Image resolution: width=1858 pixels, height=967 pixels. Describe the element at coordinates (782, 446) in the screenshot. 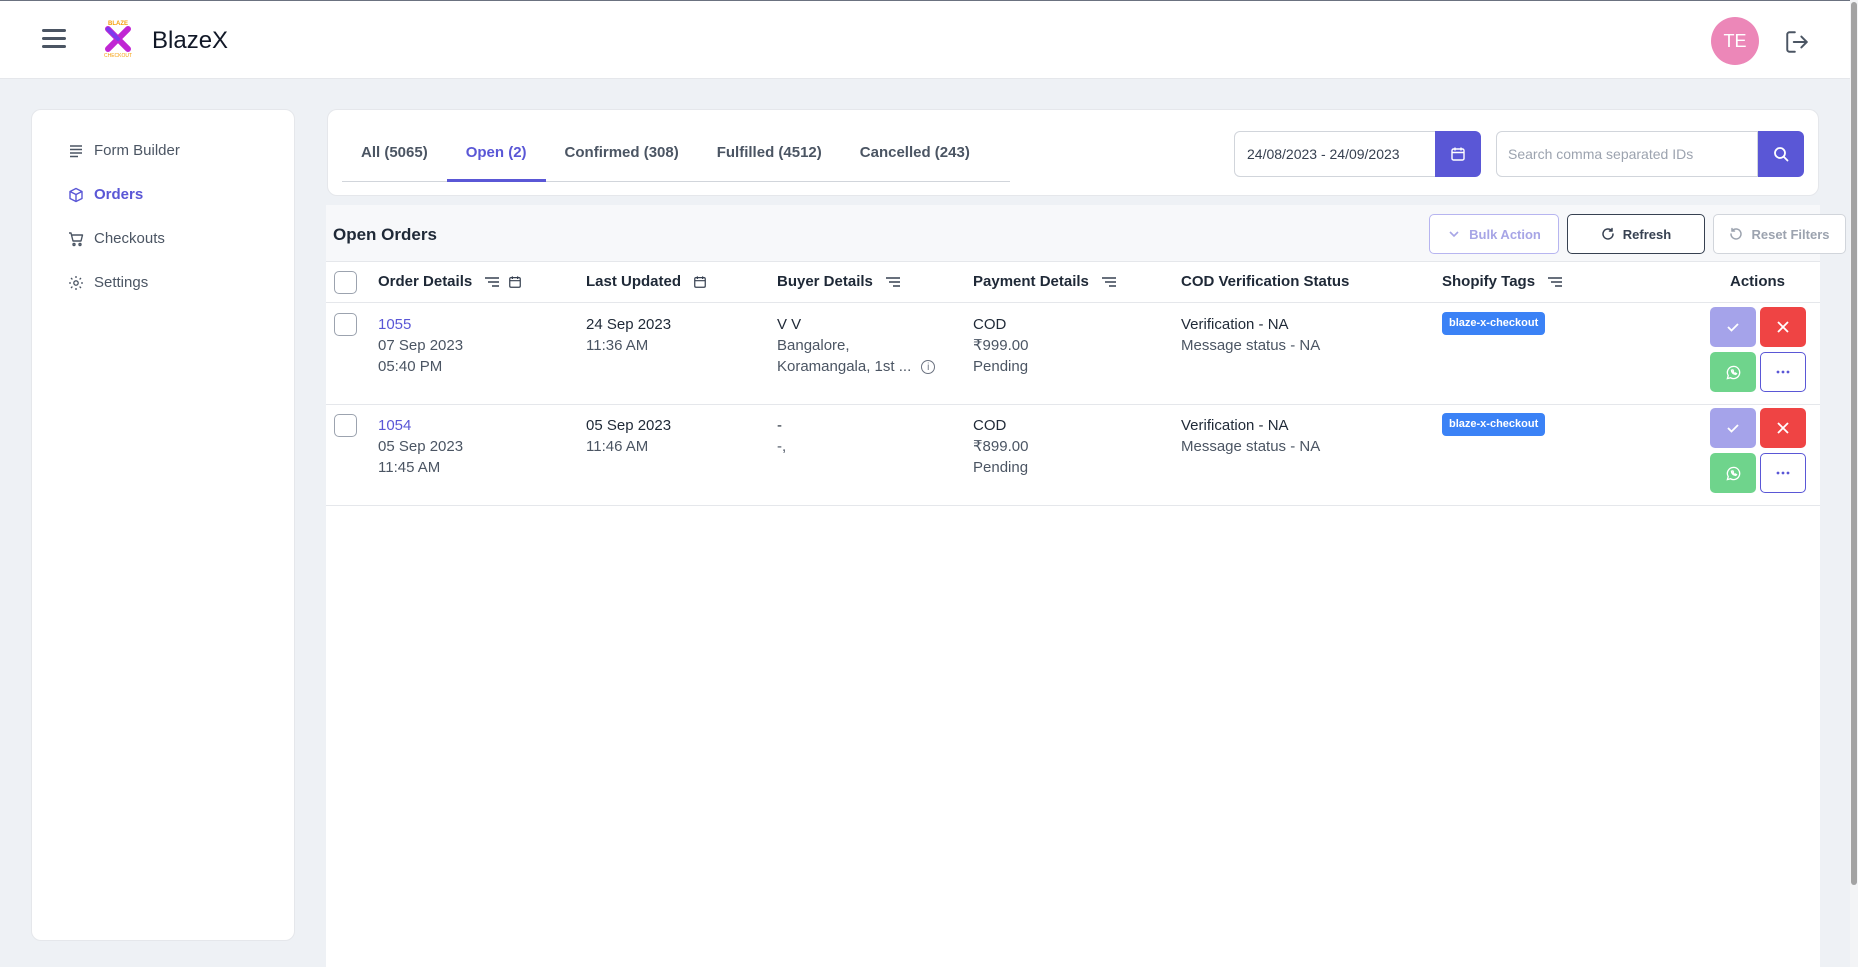

I see `buyer-city: -,` at that location.